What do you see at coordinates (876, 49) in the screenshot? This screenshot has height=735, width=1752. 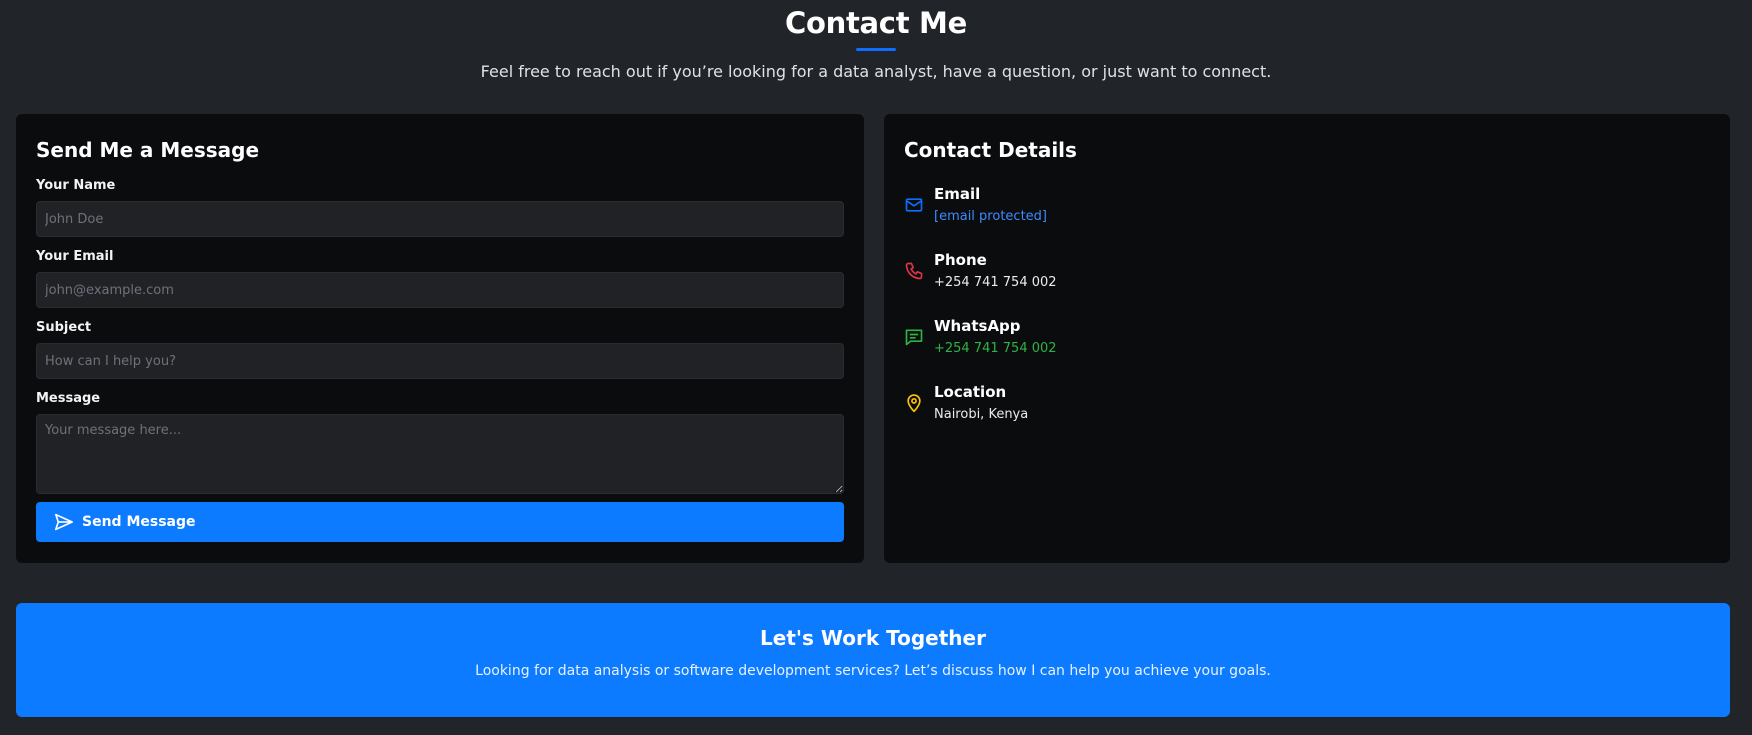 I see `title-underline` at bounding box center [876, 49].